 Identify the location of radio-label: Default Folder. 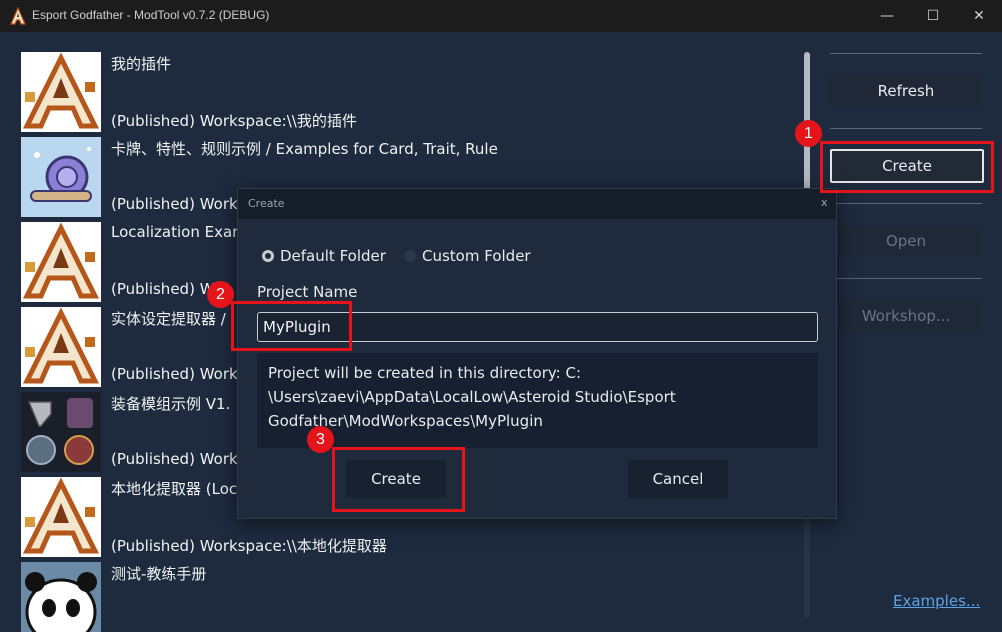
(333, 256).